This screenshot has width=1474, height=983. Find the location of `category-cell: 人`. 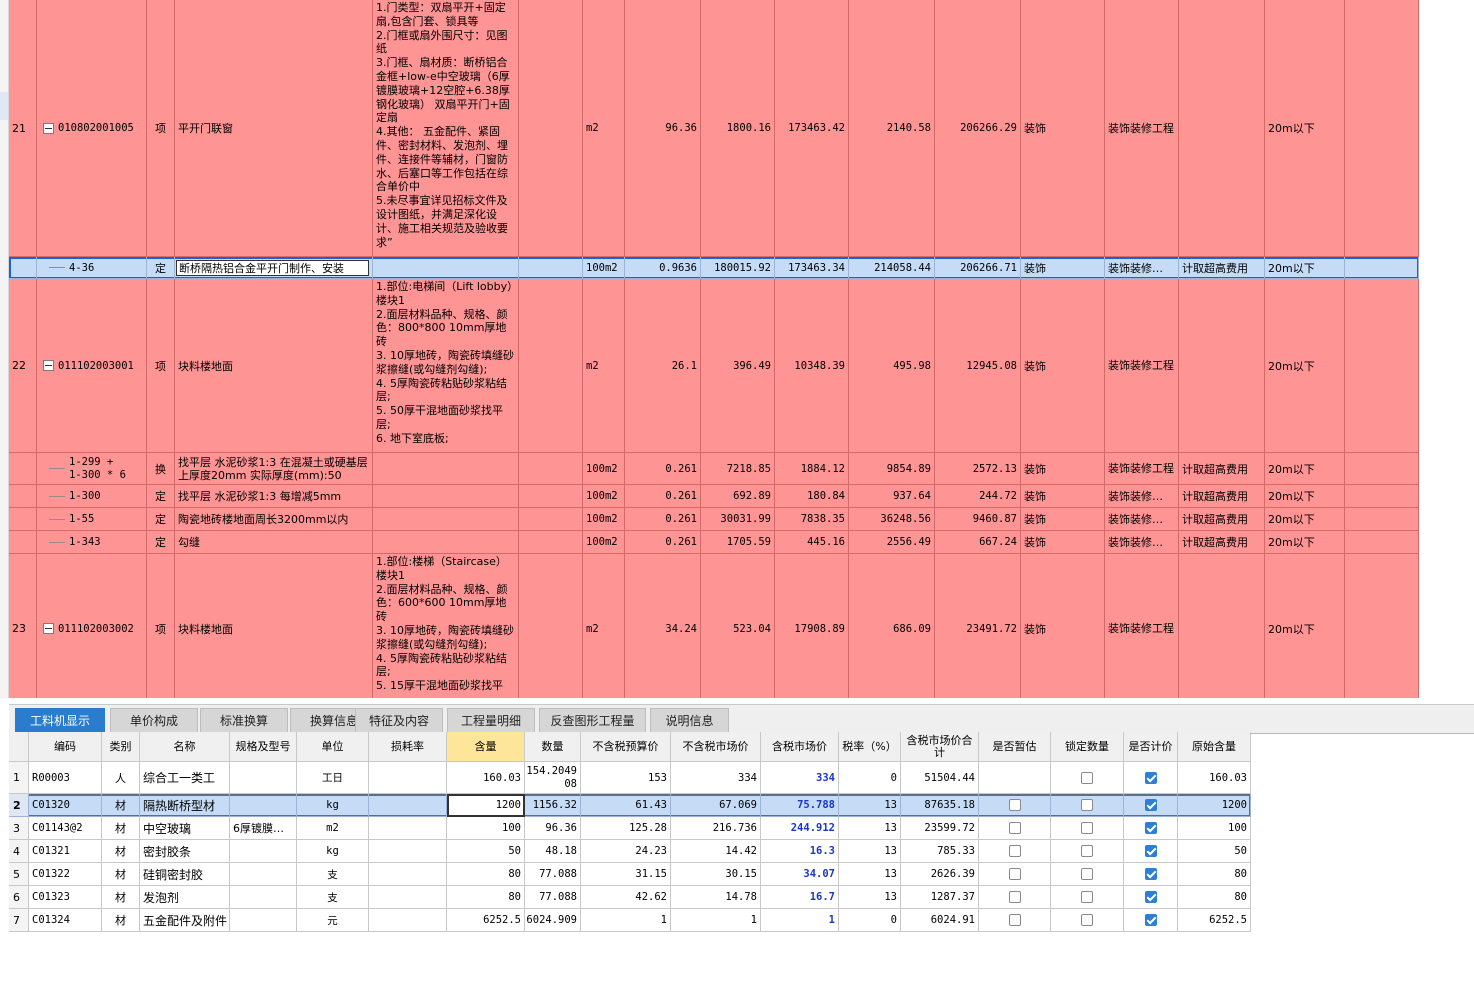

category-cell: 人 is located at coordinates (121, 778).